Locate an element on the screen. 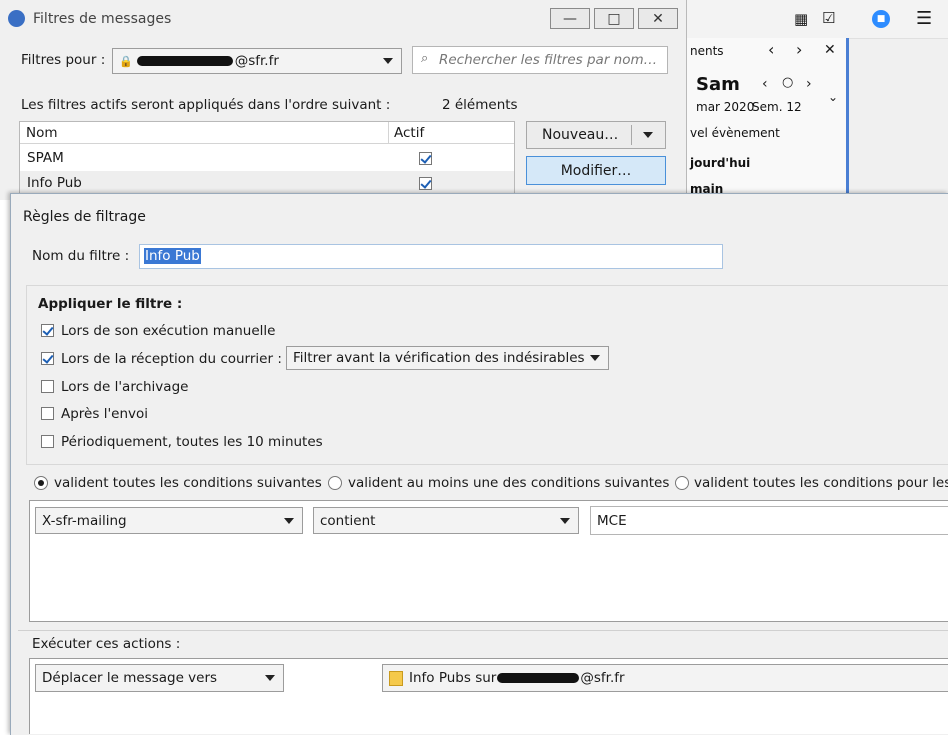  app-icon is located at coordinates (16, 18).